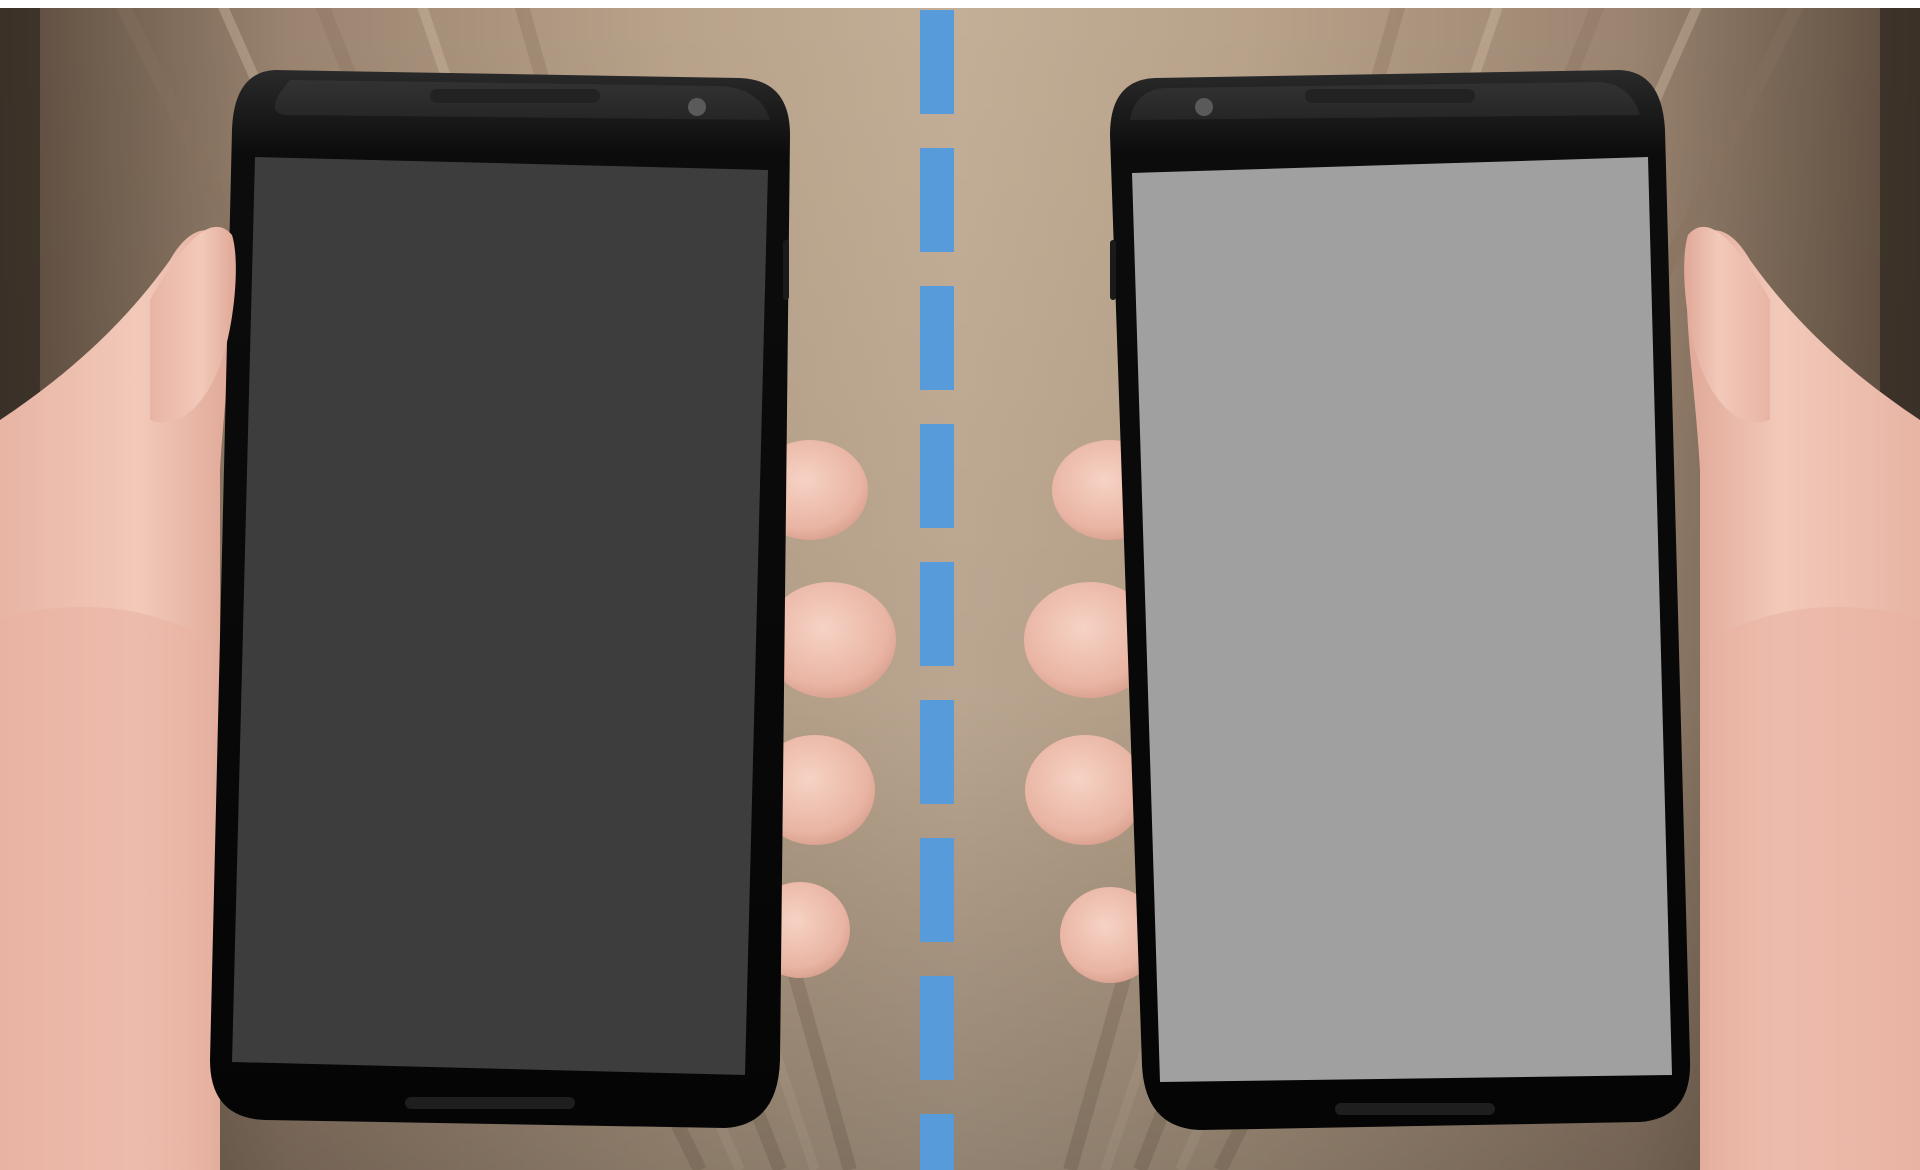 Image resolution: width=1920 pixels, height=1170 pixels. Describe the element at coordinates (697, 107) in the screenshot. I see `left-camera-icon` at that location.